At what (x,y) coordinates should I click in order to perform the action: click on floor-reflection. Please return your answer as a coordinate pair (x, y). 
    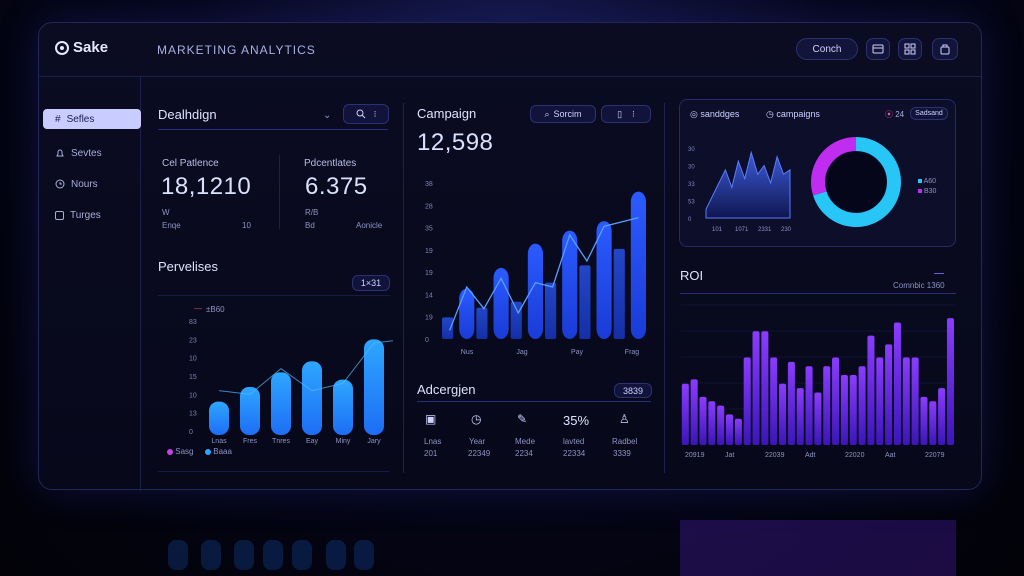
    Looking at the image, I should click on (510, 536).